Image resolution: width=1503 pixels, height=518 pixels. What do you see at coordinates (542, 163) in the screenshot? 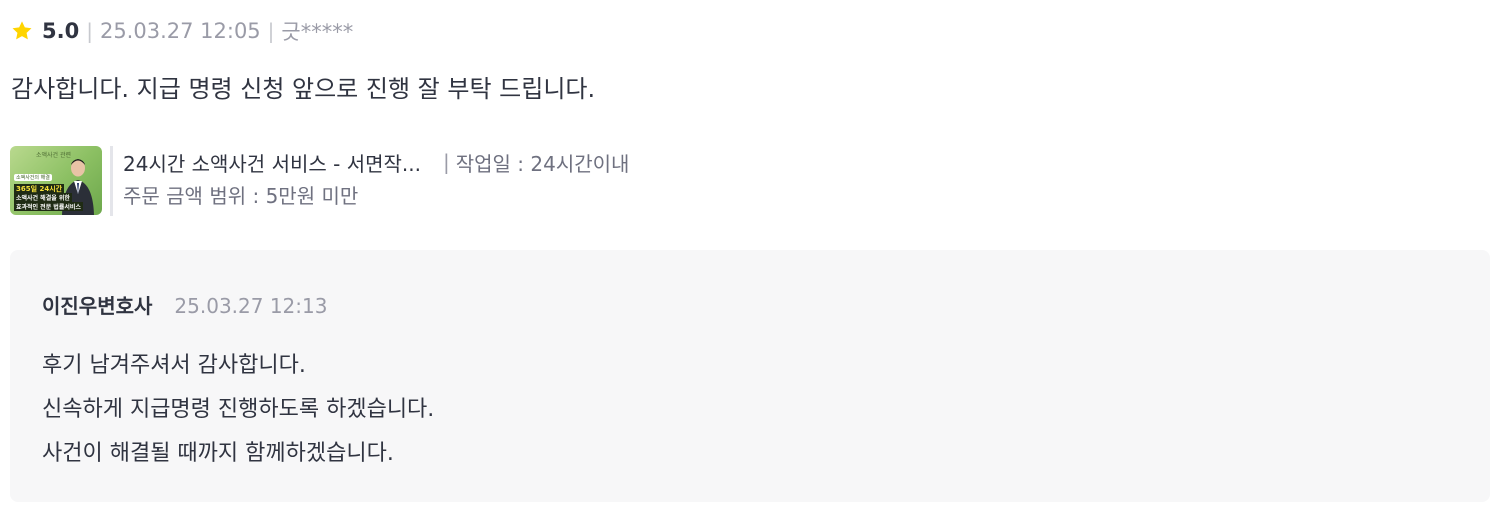
I see `work-days: 작업일 : 24시간이내` at bounding box center [542, 163].